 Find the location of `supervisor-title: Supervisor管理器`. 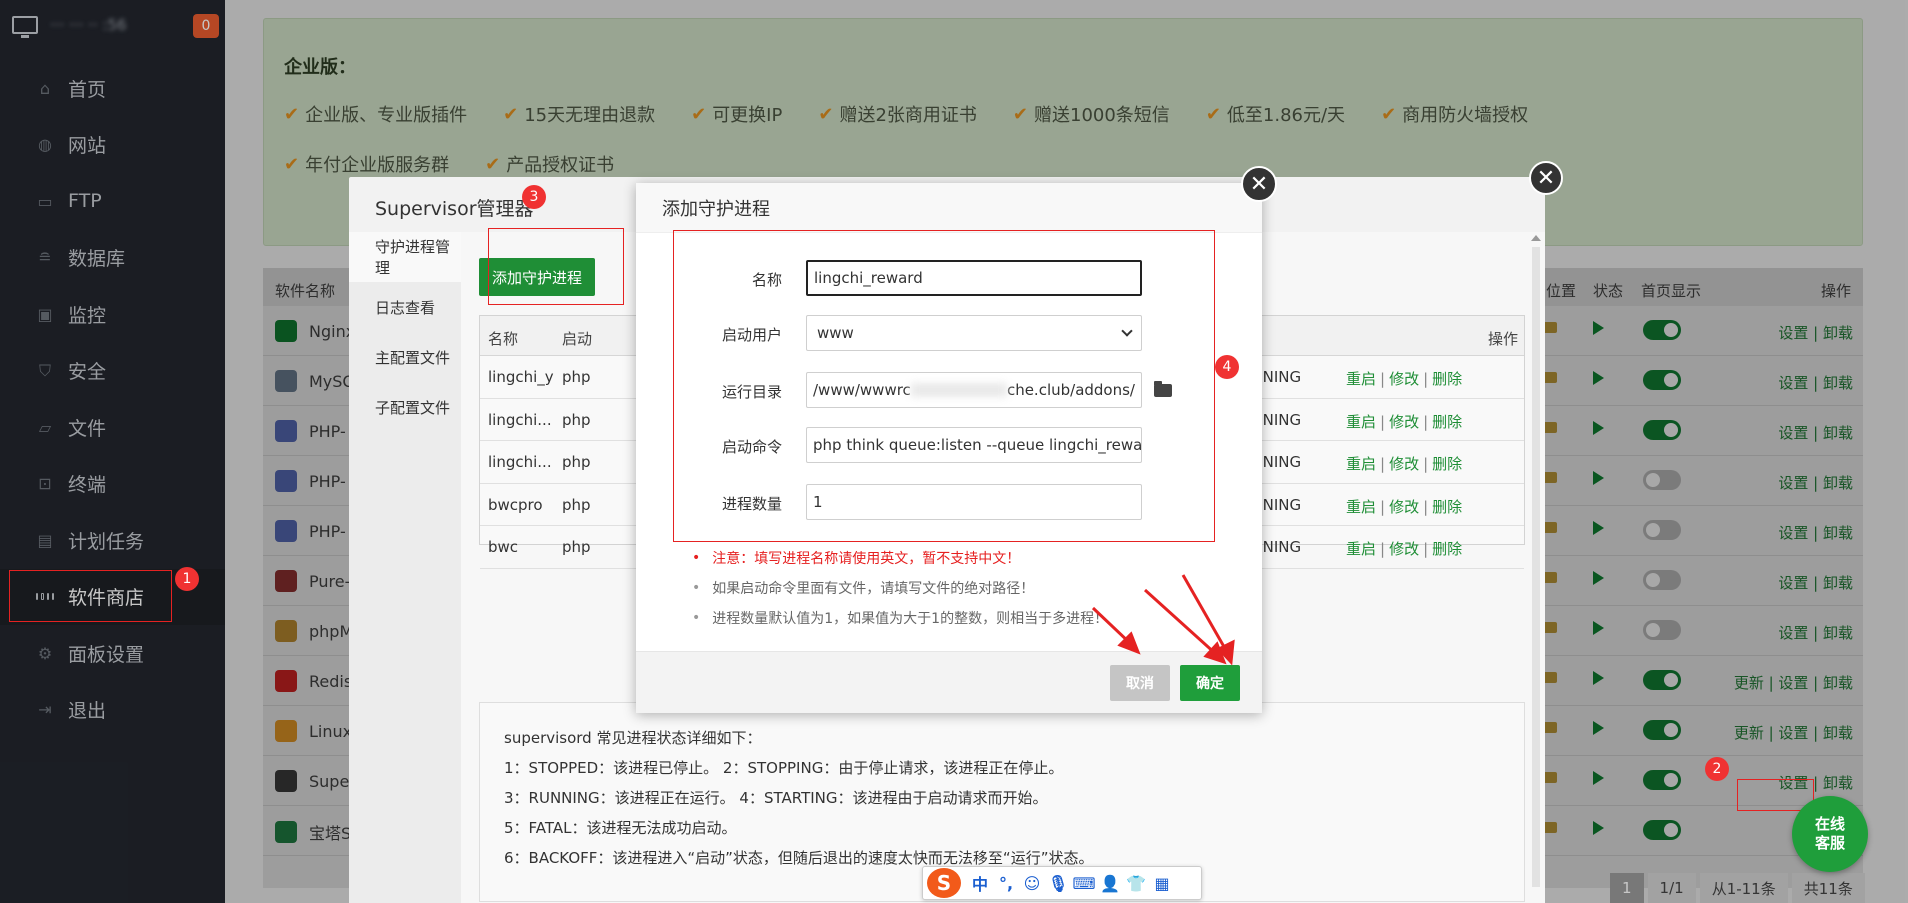

supervisor-title: Supervisor管理器 is located at coordinates (454, 209).